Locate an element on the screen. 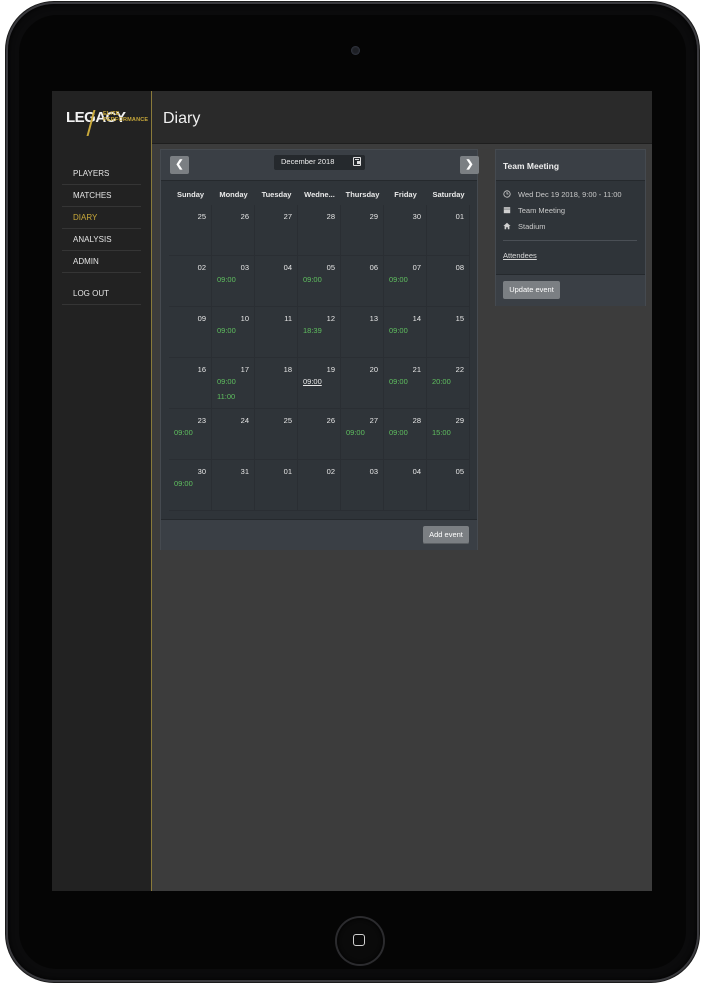 This screenshot has width=713, height=992. add-event-button: Add event is located at coordinates (446, 535).